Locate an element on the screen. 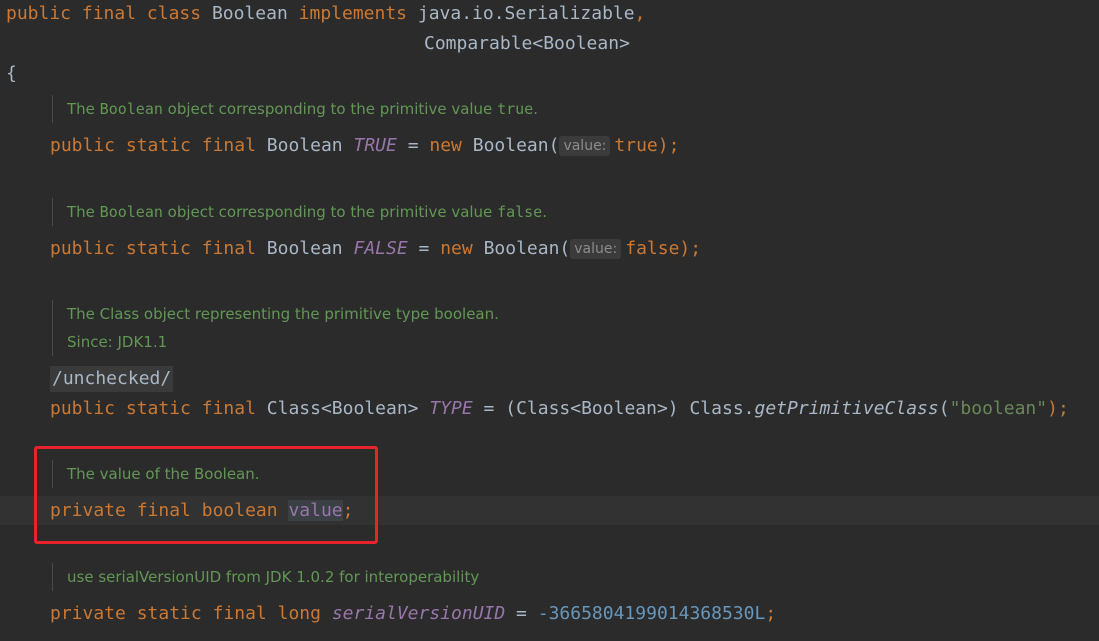 This screenshot has height=641, width=1099. method-call: getPrimitiveClass is located at coordinates (846, 408).